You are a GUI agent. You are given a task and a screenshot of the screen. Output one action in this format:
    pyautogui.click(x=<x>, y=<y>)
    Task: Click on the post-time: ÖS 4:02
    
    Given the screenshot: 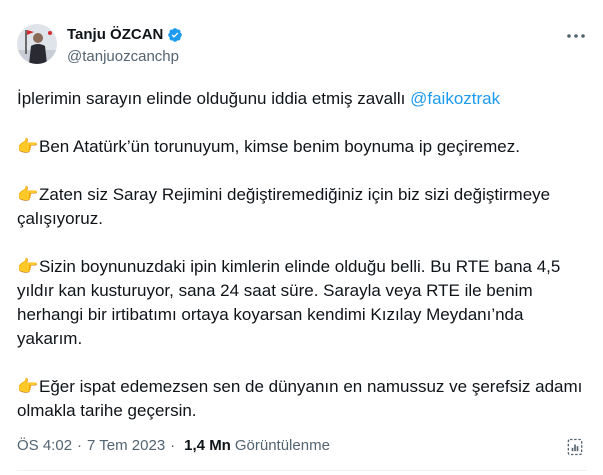 What is the action you would take?
    pyautogui.click(x=44, y=445)
    